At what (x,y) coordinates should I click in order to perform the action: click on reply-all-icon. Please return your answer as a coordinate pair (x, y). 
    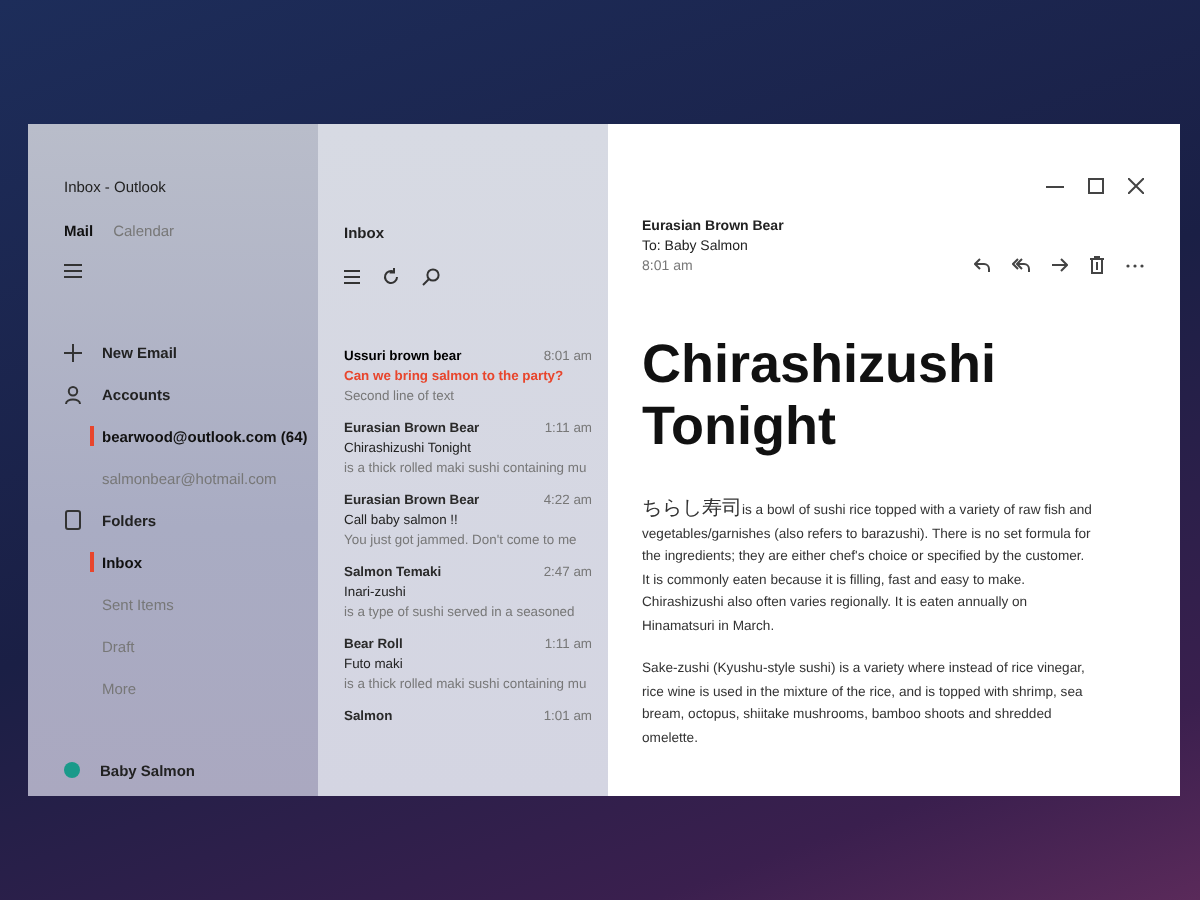
    Looking at the image, I should click on (1021, 265).